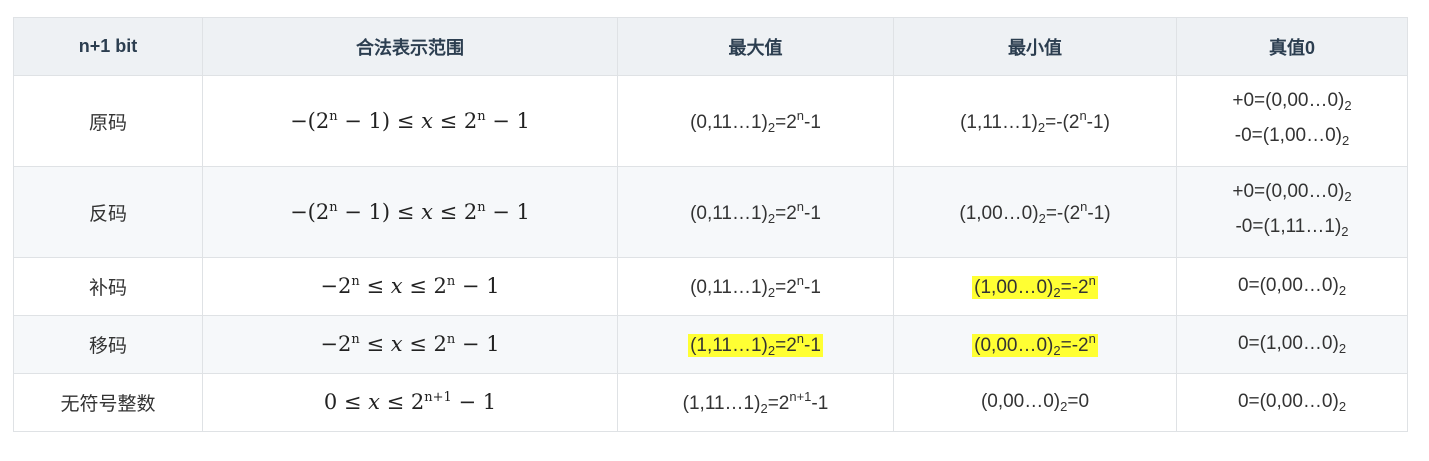  I want to click on header-bits: n+1 bit, so click(108, 46).